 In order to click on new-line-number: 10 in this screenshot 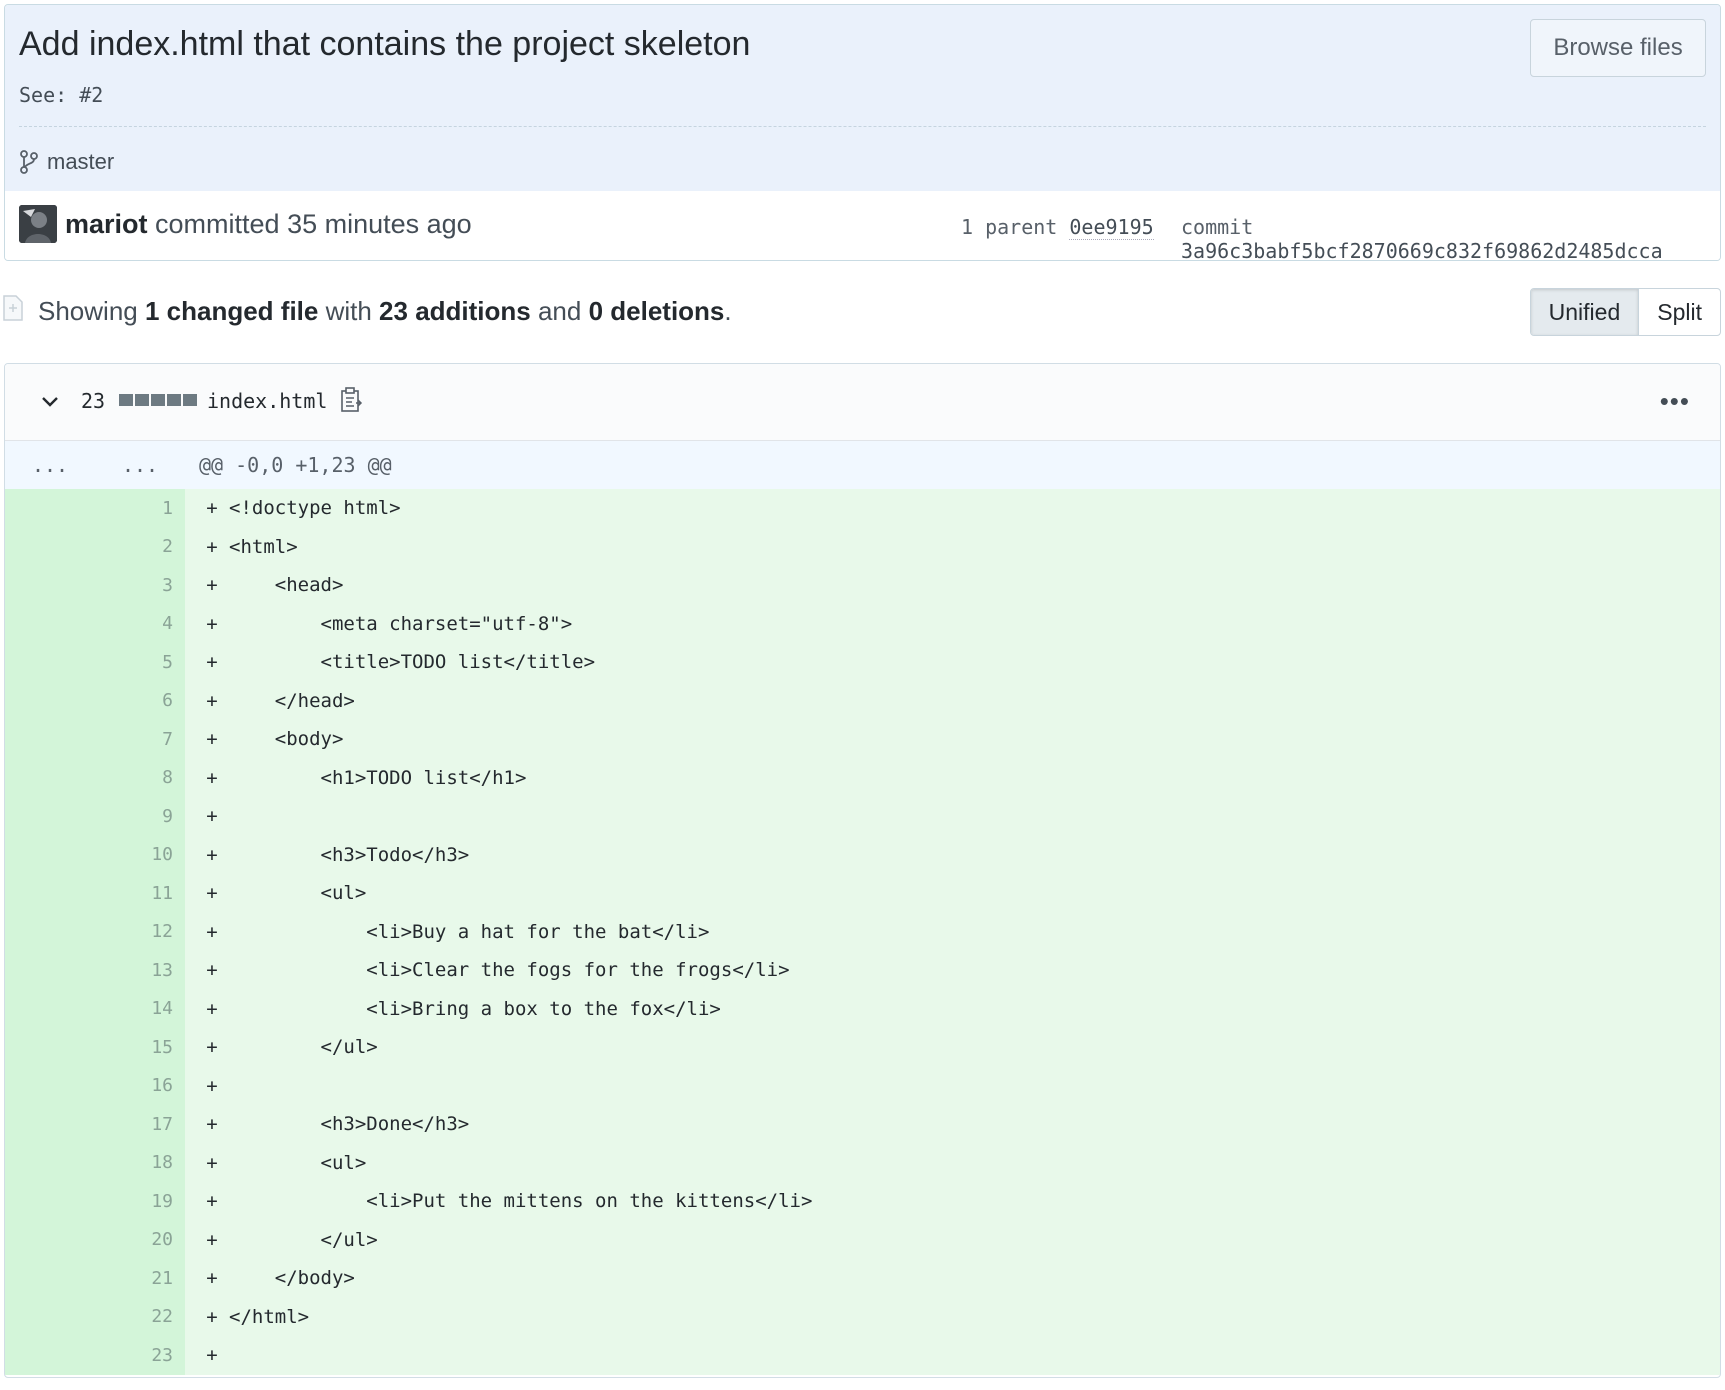, I will do `click(140, 854)`.